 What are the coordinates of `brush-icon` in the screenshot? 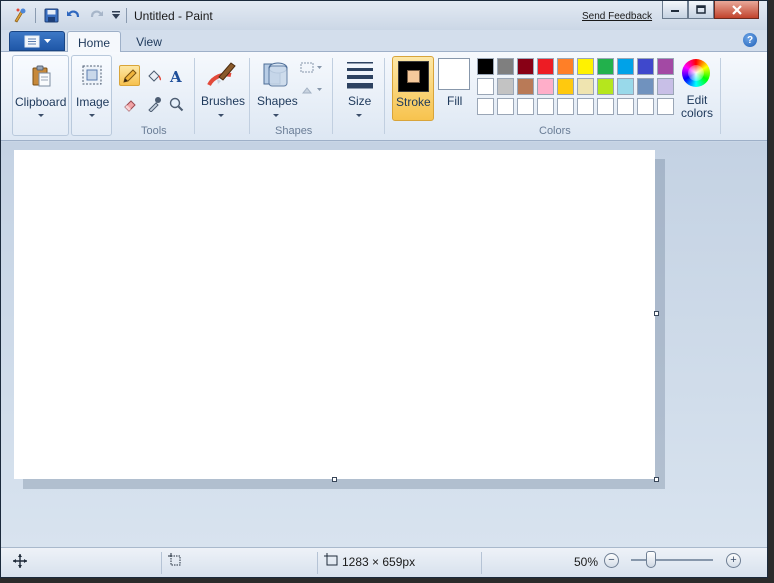 It's located at (221, 74).